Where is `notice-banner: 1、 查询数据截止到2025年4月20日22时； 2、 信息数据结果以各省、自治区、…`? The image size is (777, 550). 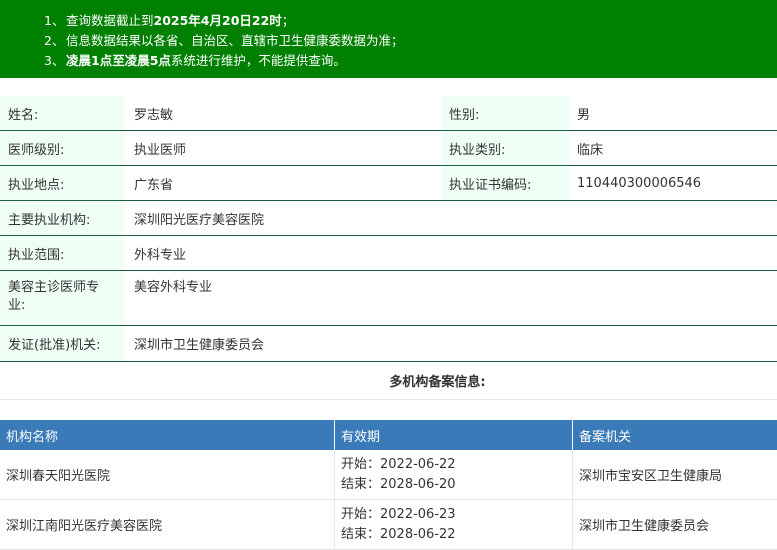 notice-banner: 1、 查询数据截止到2025年4月20日22时； 2、 信息数据结果以各省、自治区、… is located at coordinates (388, 39).